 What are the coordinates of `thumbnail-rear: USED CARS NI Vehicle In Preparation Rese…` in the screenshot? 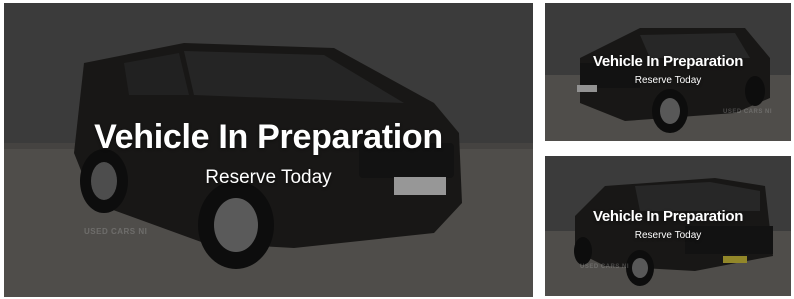 It's located at (668, 226).